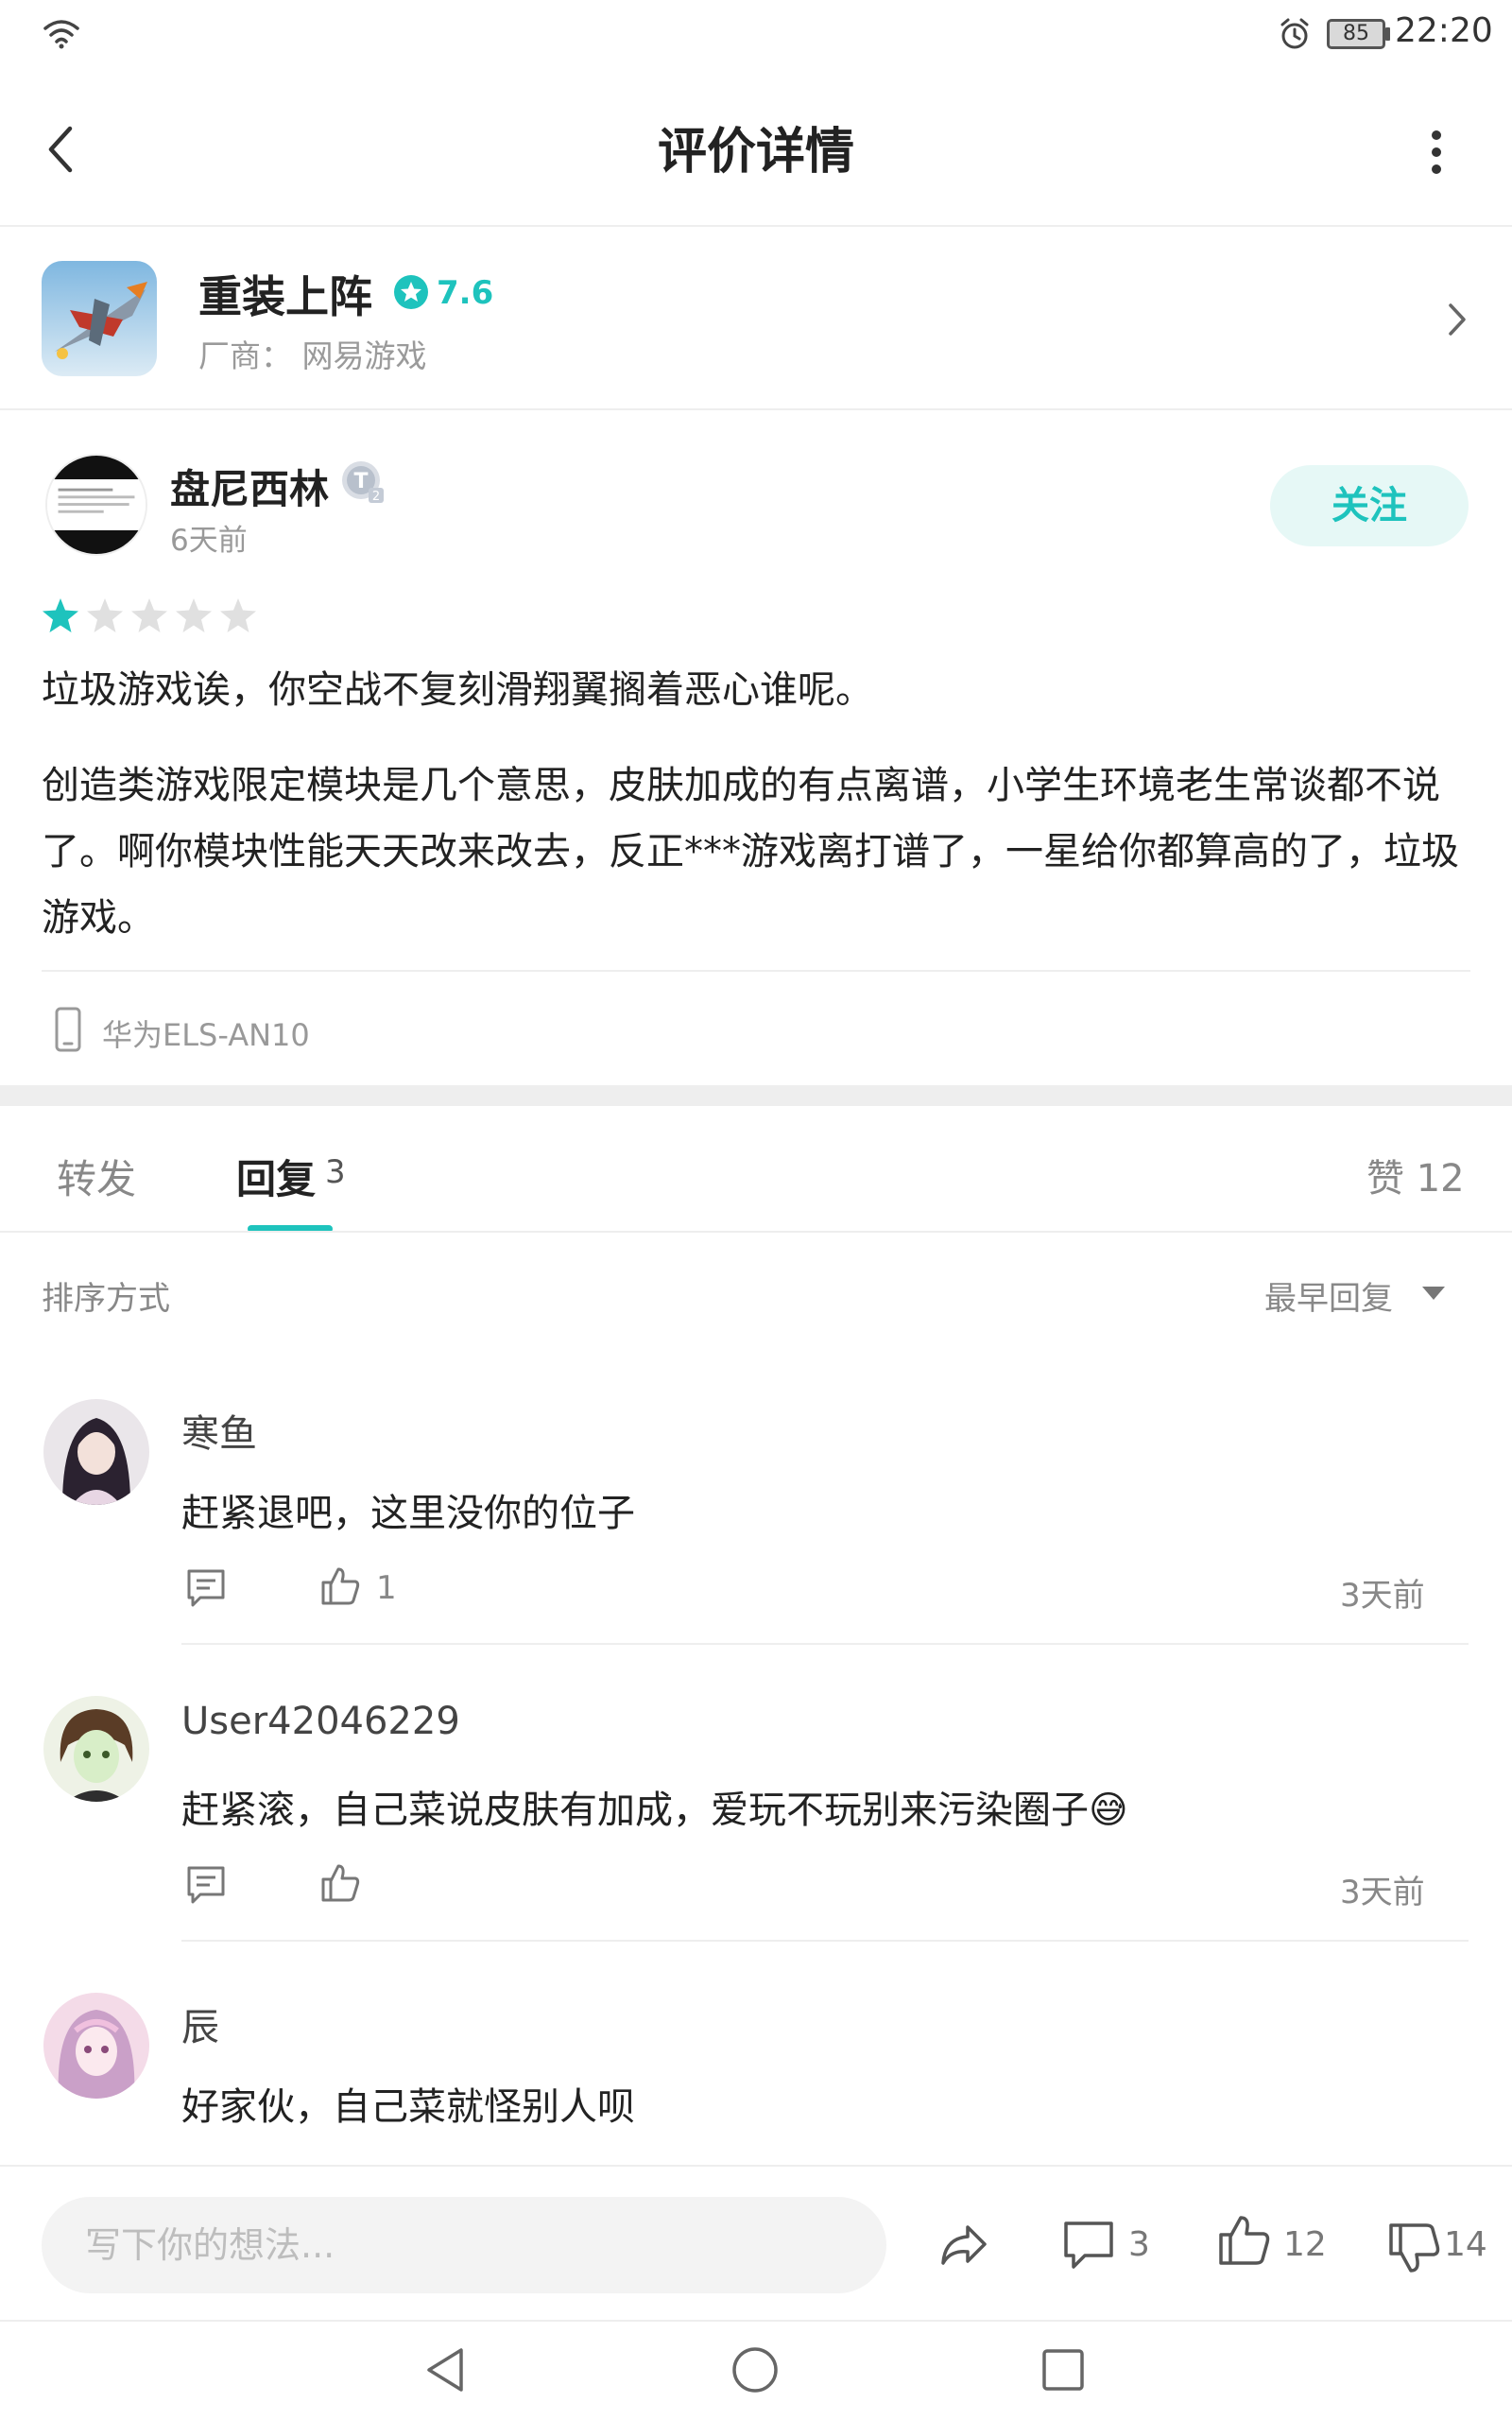 This screenshot has width=1512, height=2420. I want to click on comment-text: 好家伙，自己菜就怪别人呗, so click(408, 2107).